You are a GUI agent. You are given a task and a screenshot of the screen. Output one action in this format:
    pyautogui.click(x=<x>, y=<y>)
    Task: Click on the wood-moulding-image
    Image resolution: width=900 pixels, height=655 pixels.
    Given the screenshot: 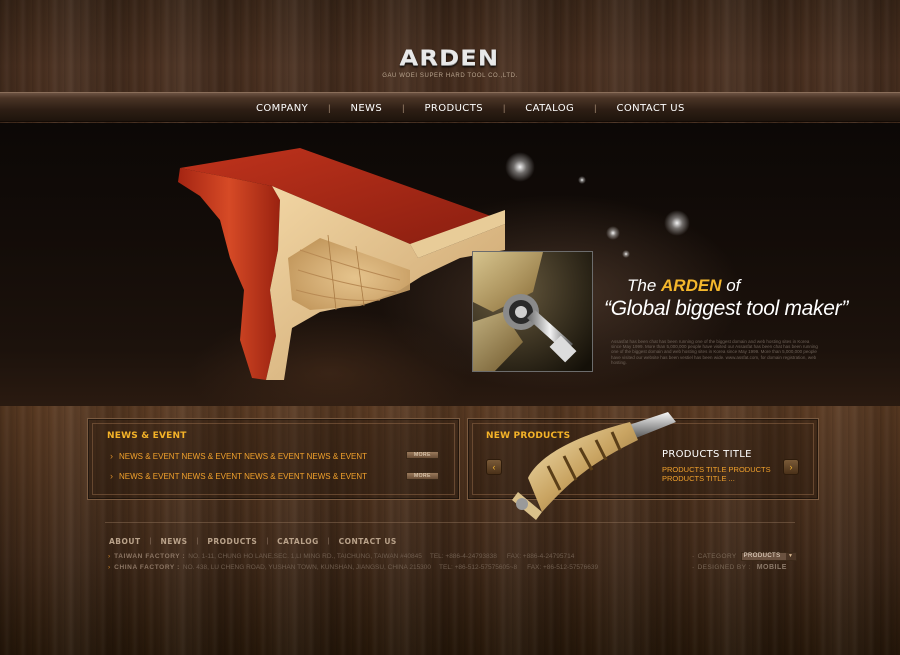 What is the action you would take?
    pyautogui.click(x=341, y=264)
    